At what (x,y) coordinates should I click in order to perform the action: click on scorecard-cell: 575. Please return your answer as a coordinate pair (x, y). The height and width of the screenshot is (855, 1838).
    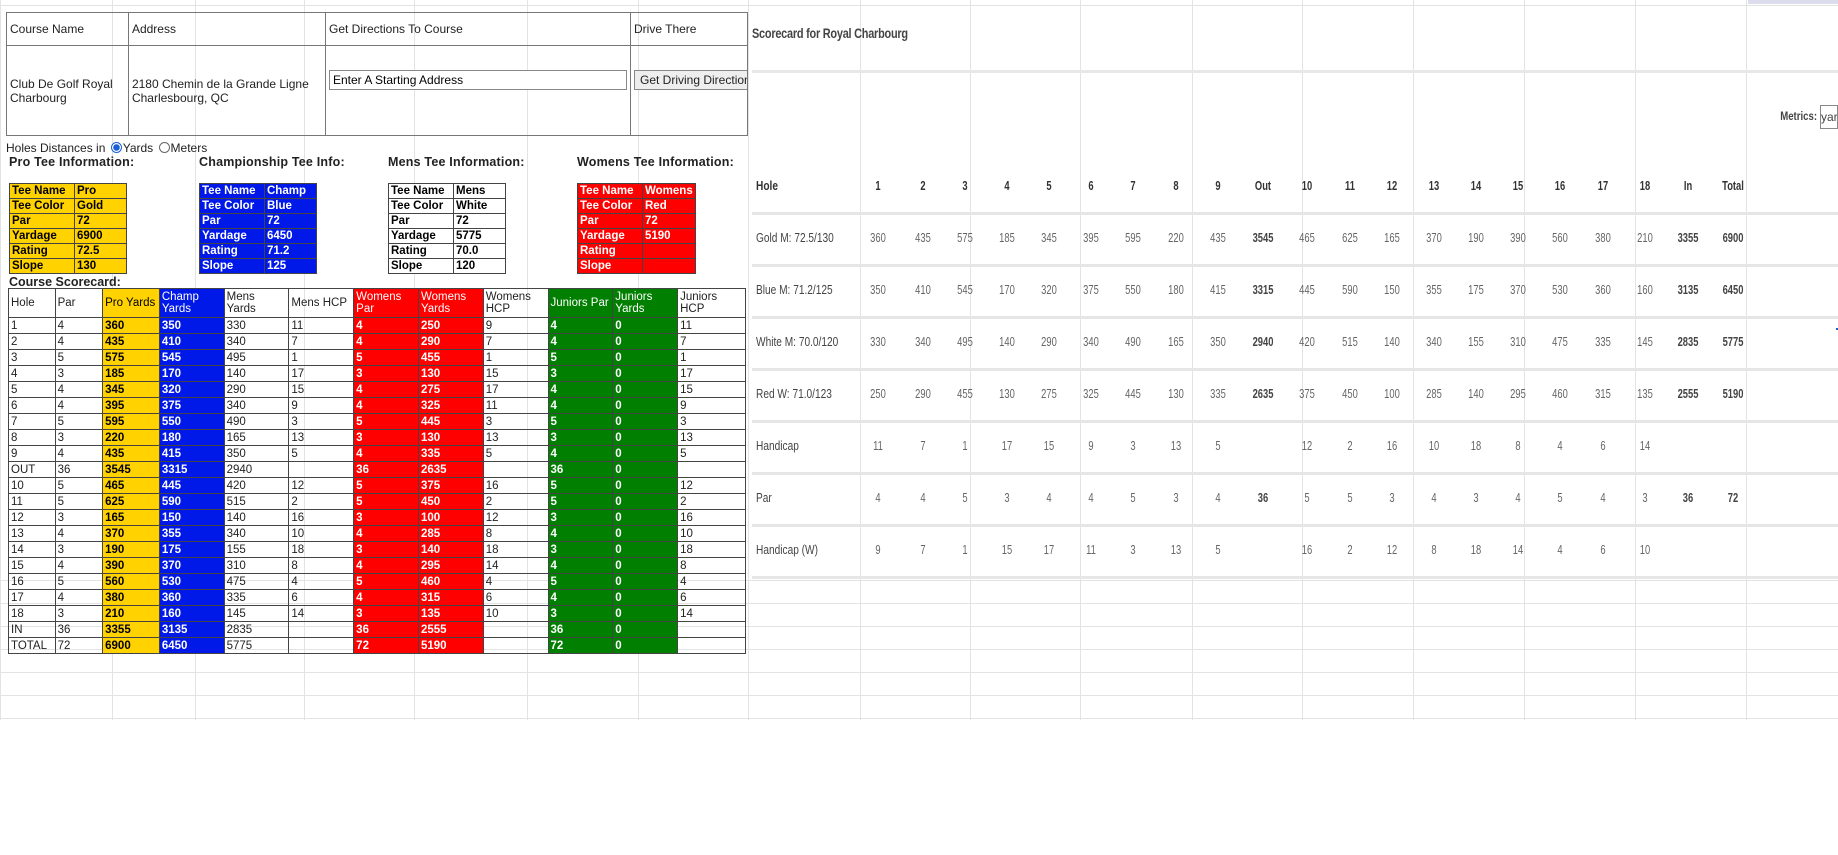
    Looking at the image, I should click on (131, 357).